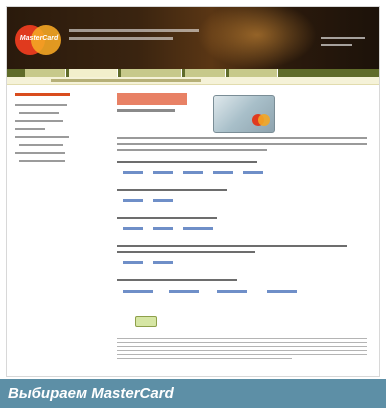 This screenshot has width=386, height=408. Describe the element at coordinates (257, 38) in the screenshot. I see `header-photo` at that location.